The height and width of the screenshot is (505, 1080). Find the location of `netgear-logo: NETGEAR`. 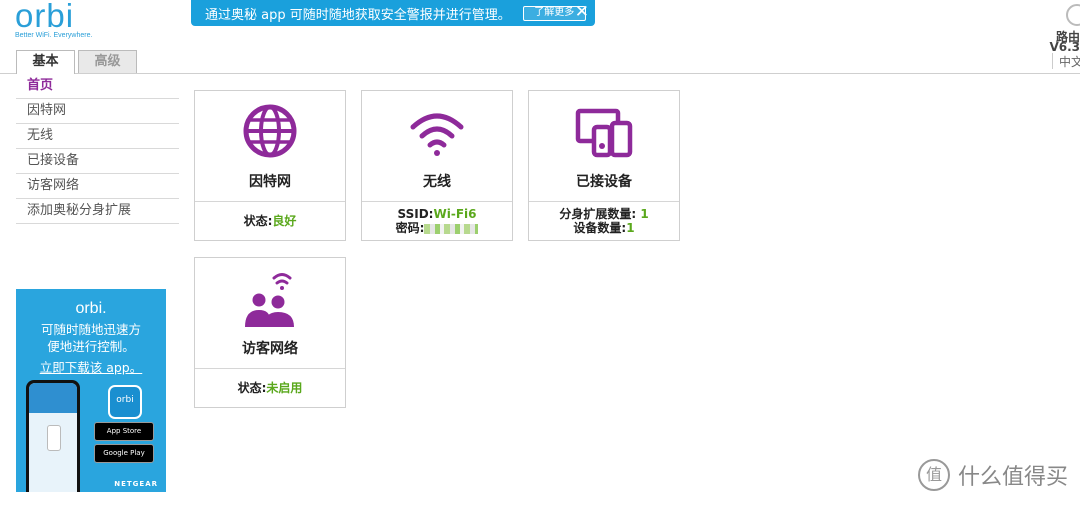

netgear-logo: NETGEAR is located at coordinates (136, 484).